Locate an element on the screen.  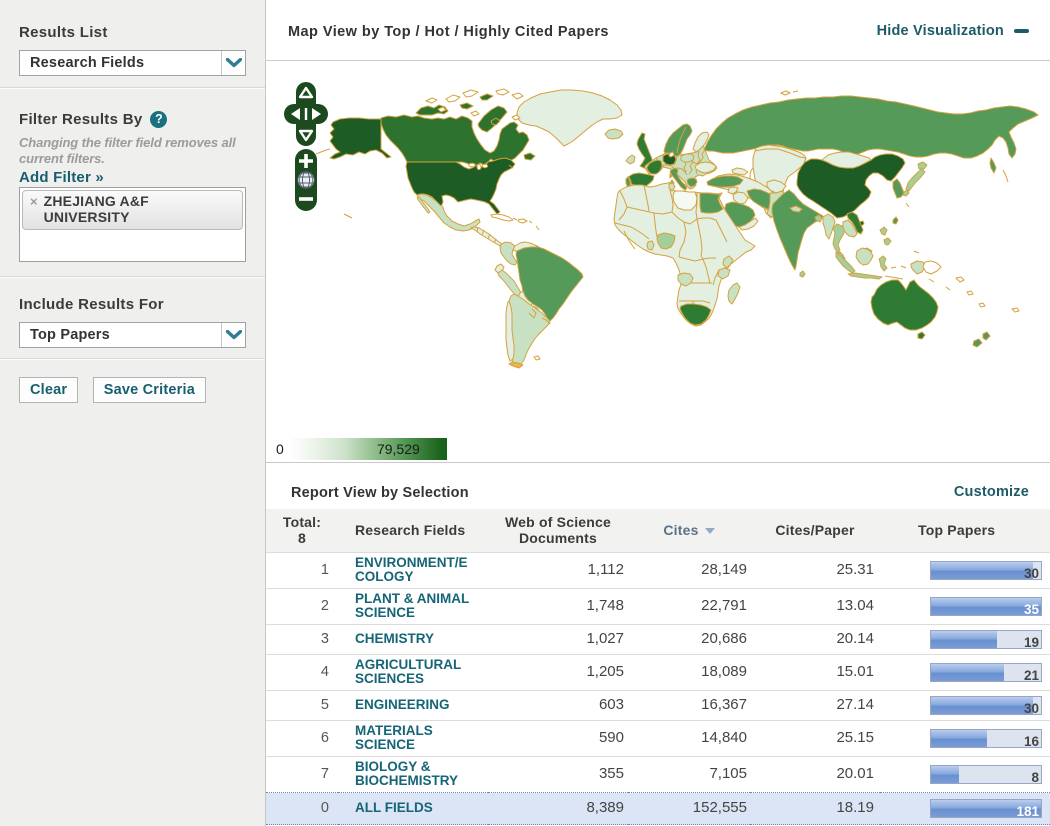
country-poland is located at coordinates (687, 158).